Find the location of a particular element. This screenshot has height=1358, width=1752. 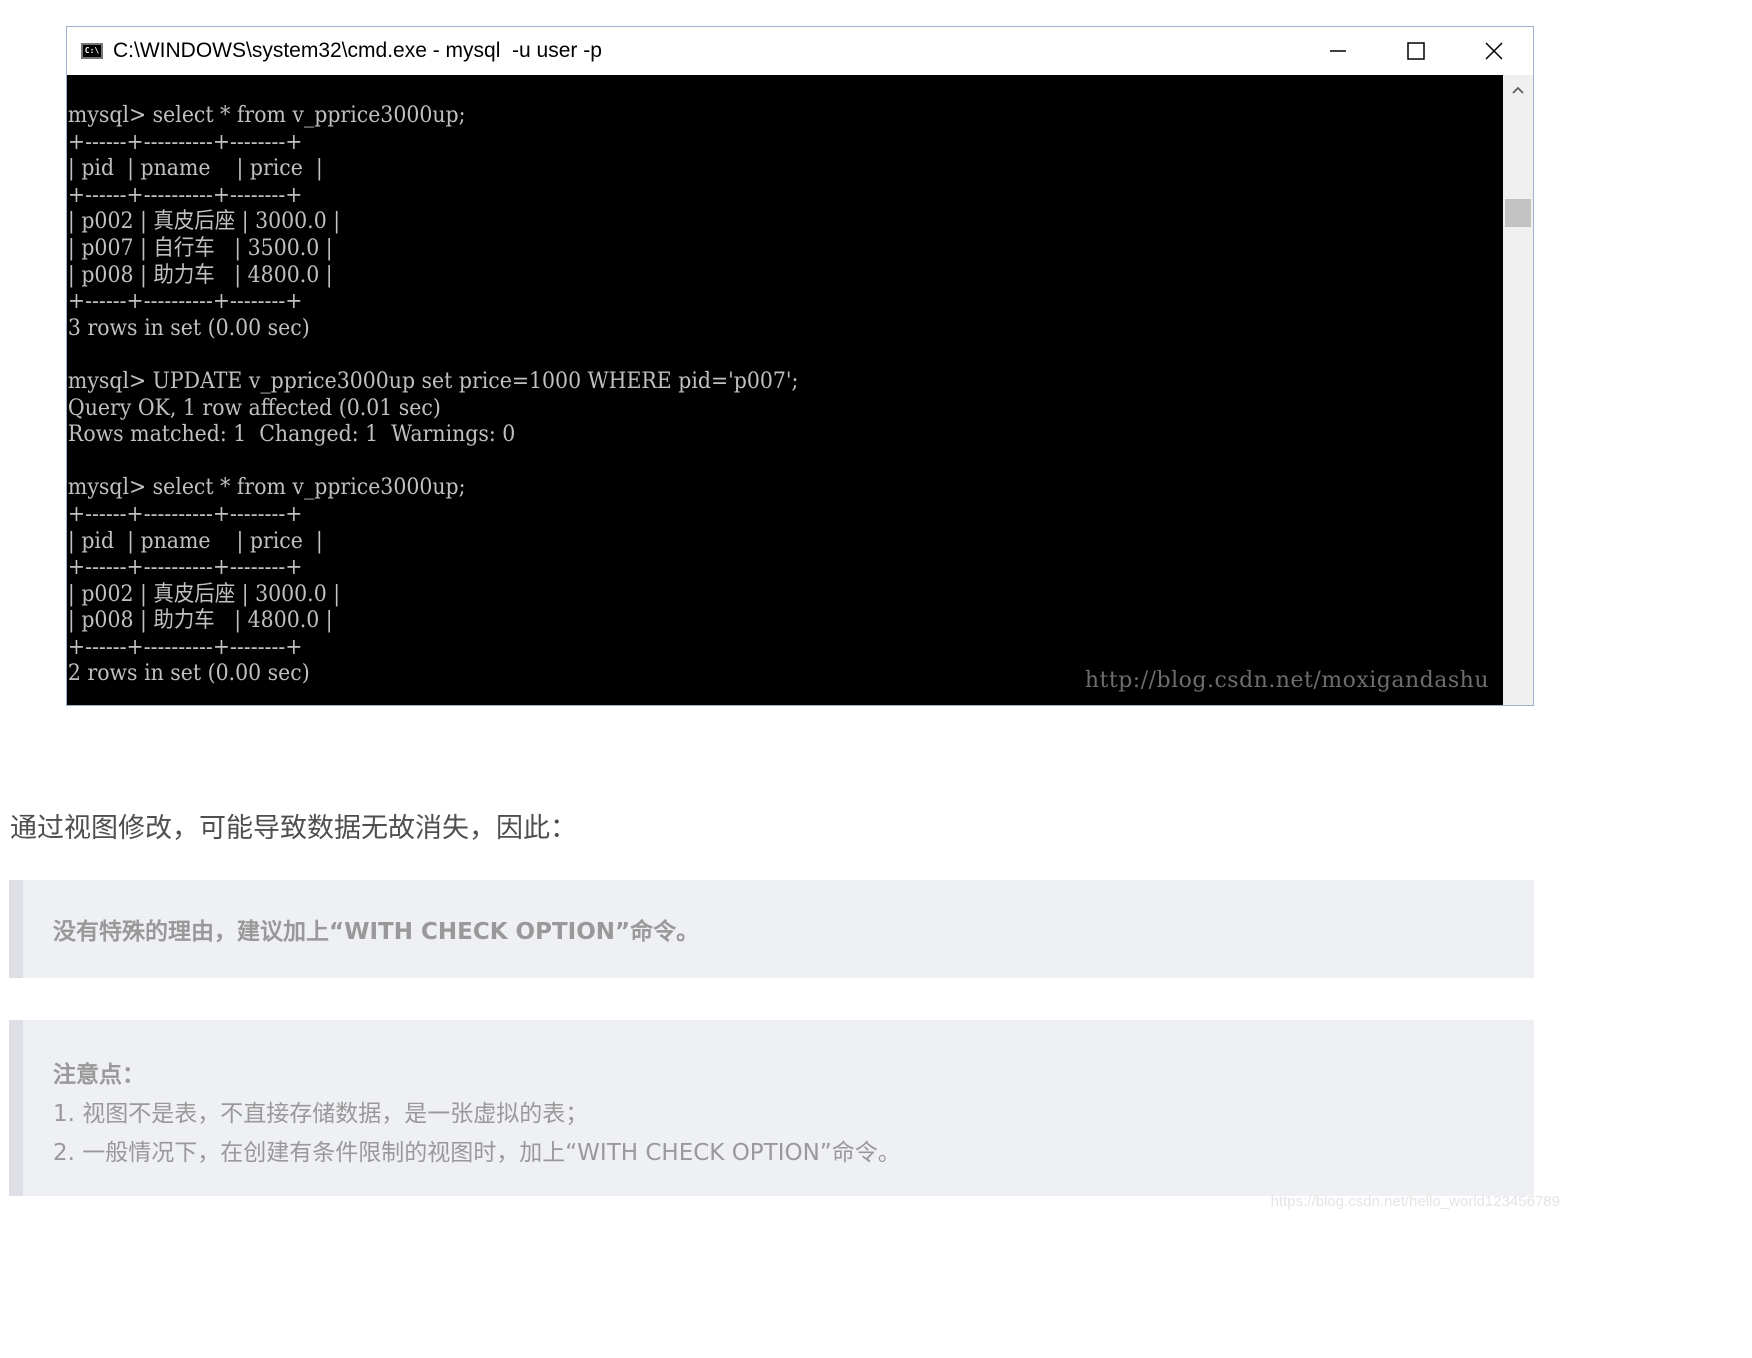

blockquote-recommendation: 没有特殊的理由，建议加上“WITH CHECK OPTION”命令。 is located at coordinates (771, 929).